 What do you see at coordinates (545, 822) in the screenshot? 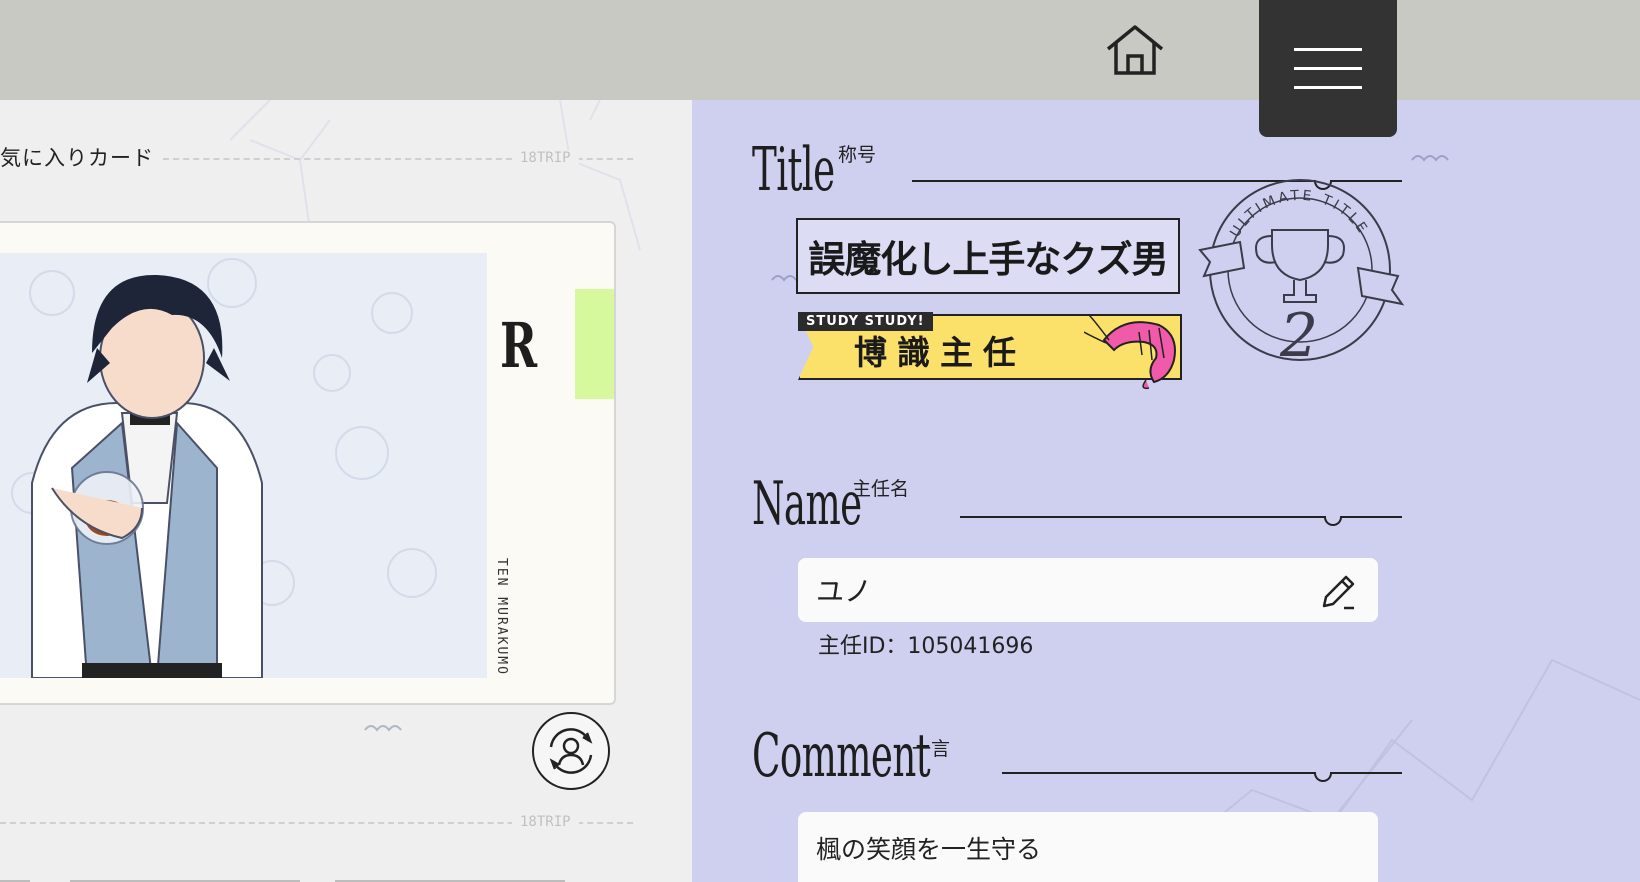
I see `brand-mark-bottom: 18TRIP` at bounding box center [545, 822].